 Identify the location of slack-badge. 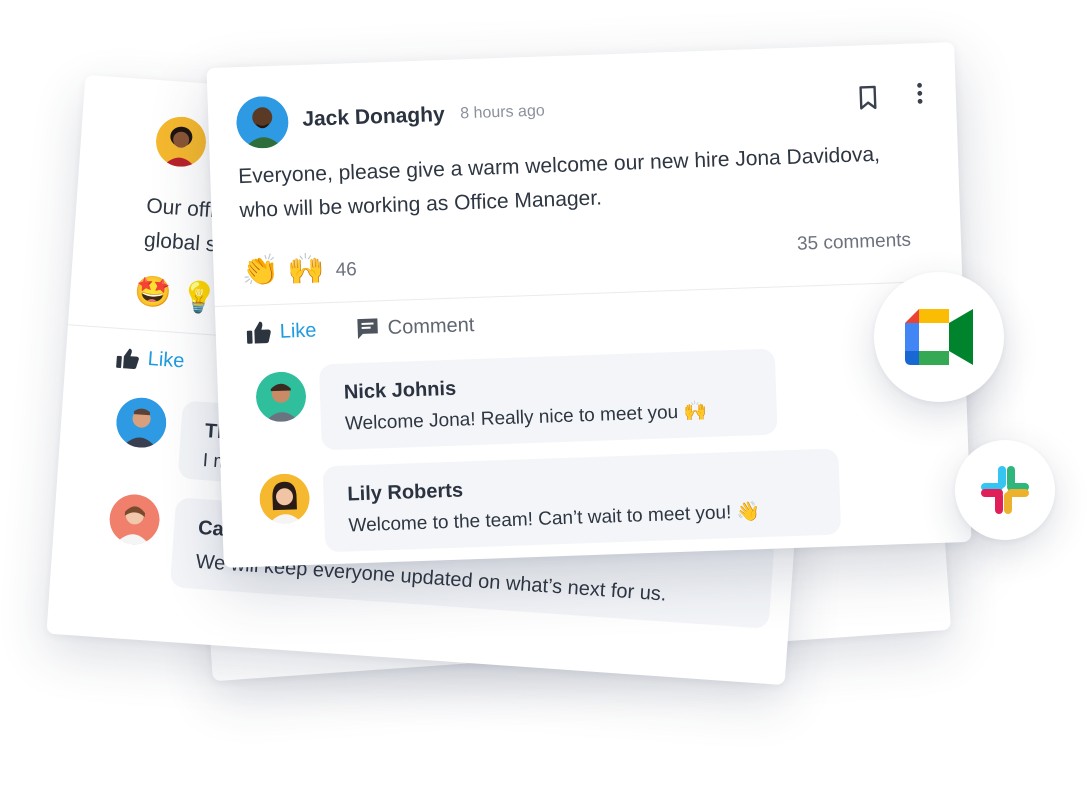
(1005, 490).